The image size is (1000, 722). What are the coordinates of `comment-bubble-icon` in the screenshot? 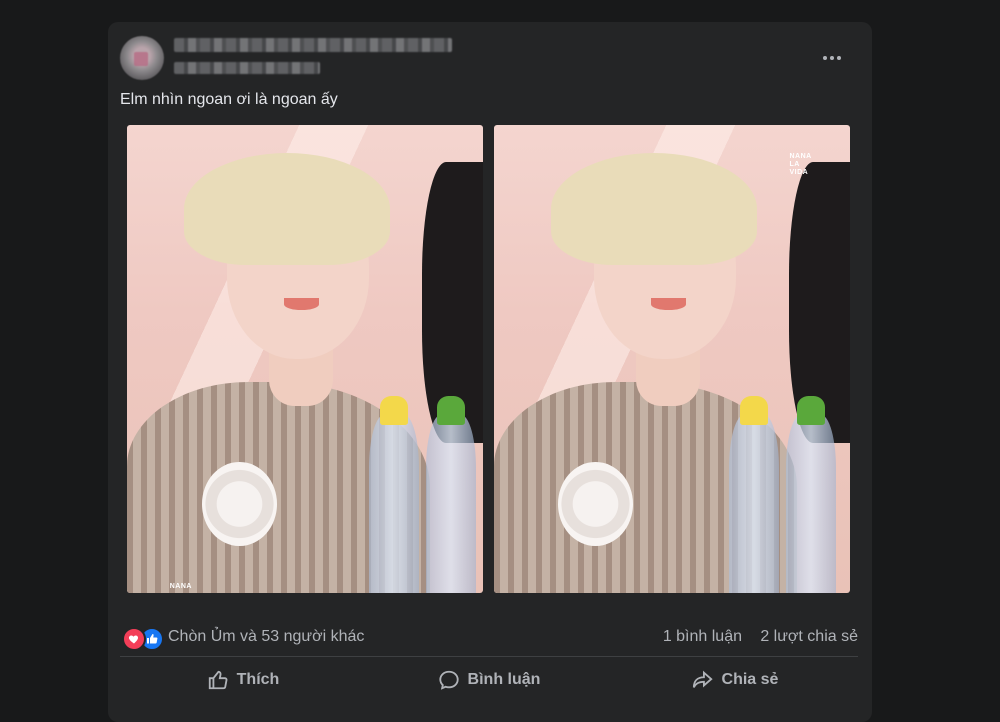 It's located at (448, 680).